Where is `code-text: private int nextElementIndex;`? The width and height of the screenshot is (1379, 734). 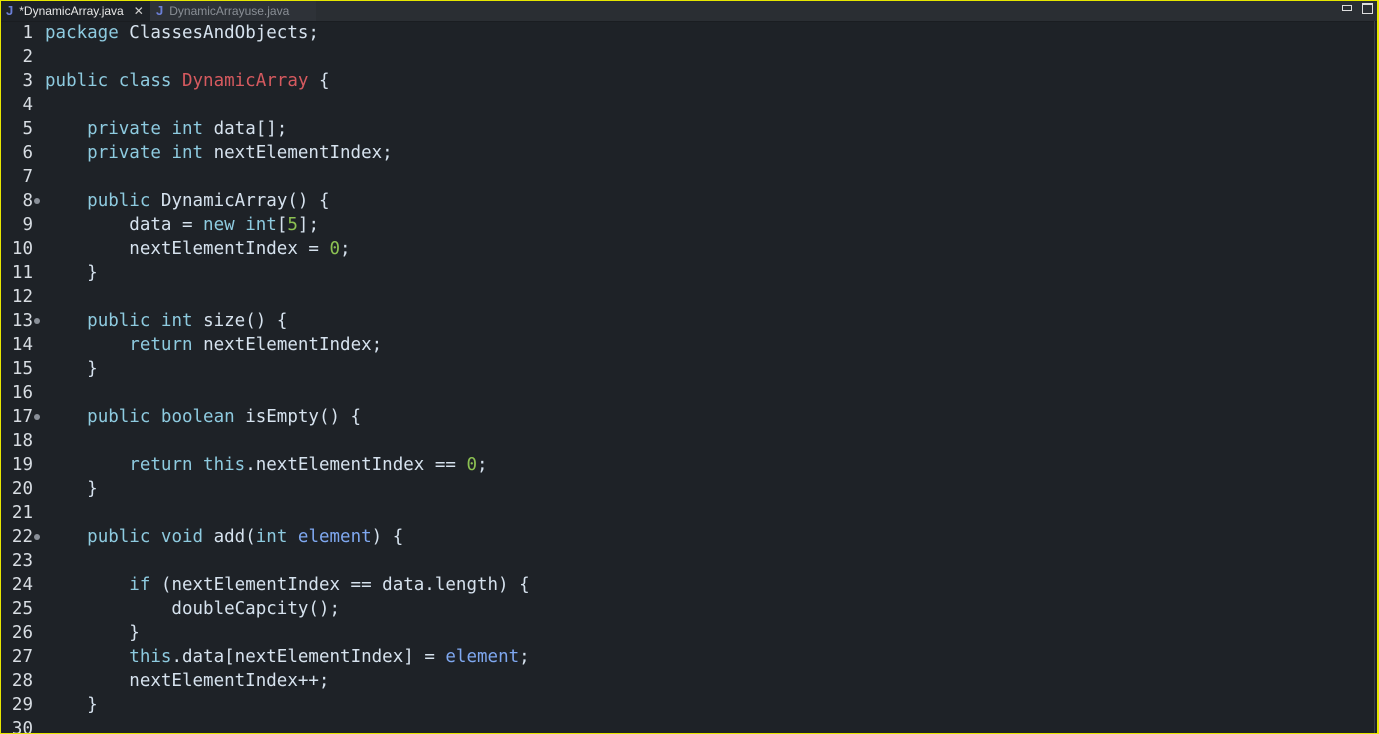 code-text: private int nextElementIndex; is located at coordinates (219, 153).